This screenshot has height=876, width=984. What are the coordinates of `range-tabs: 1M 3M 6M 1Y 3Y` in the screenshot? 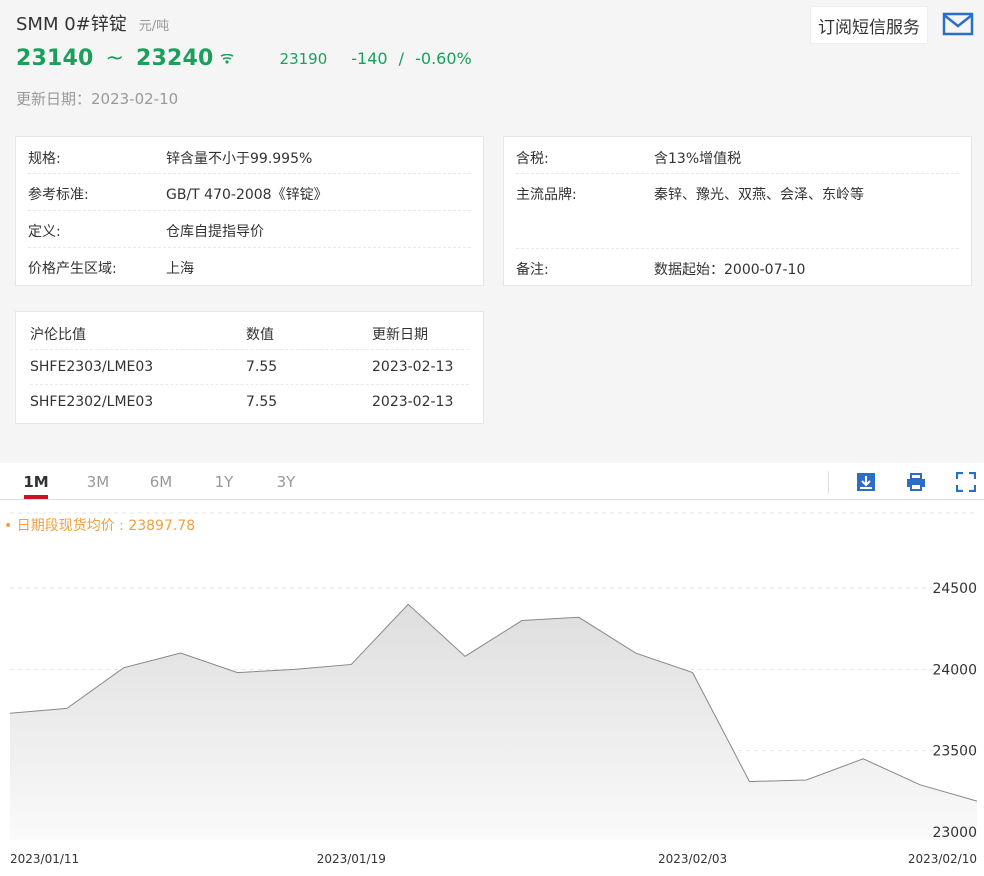 It's located at (492, 481).